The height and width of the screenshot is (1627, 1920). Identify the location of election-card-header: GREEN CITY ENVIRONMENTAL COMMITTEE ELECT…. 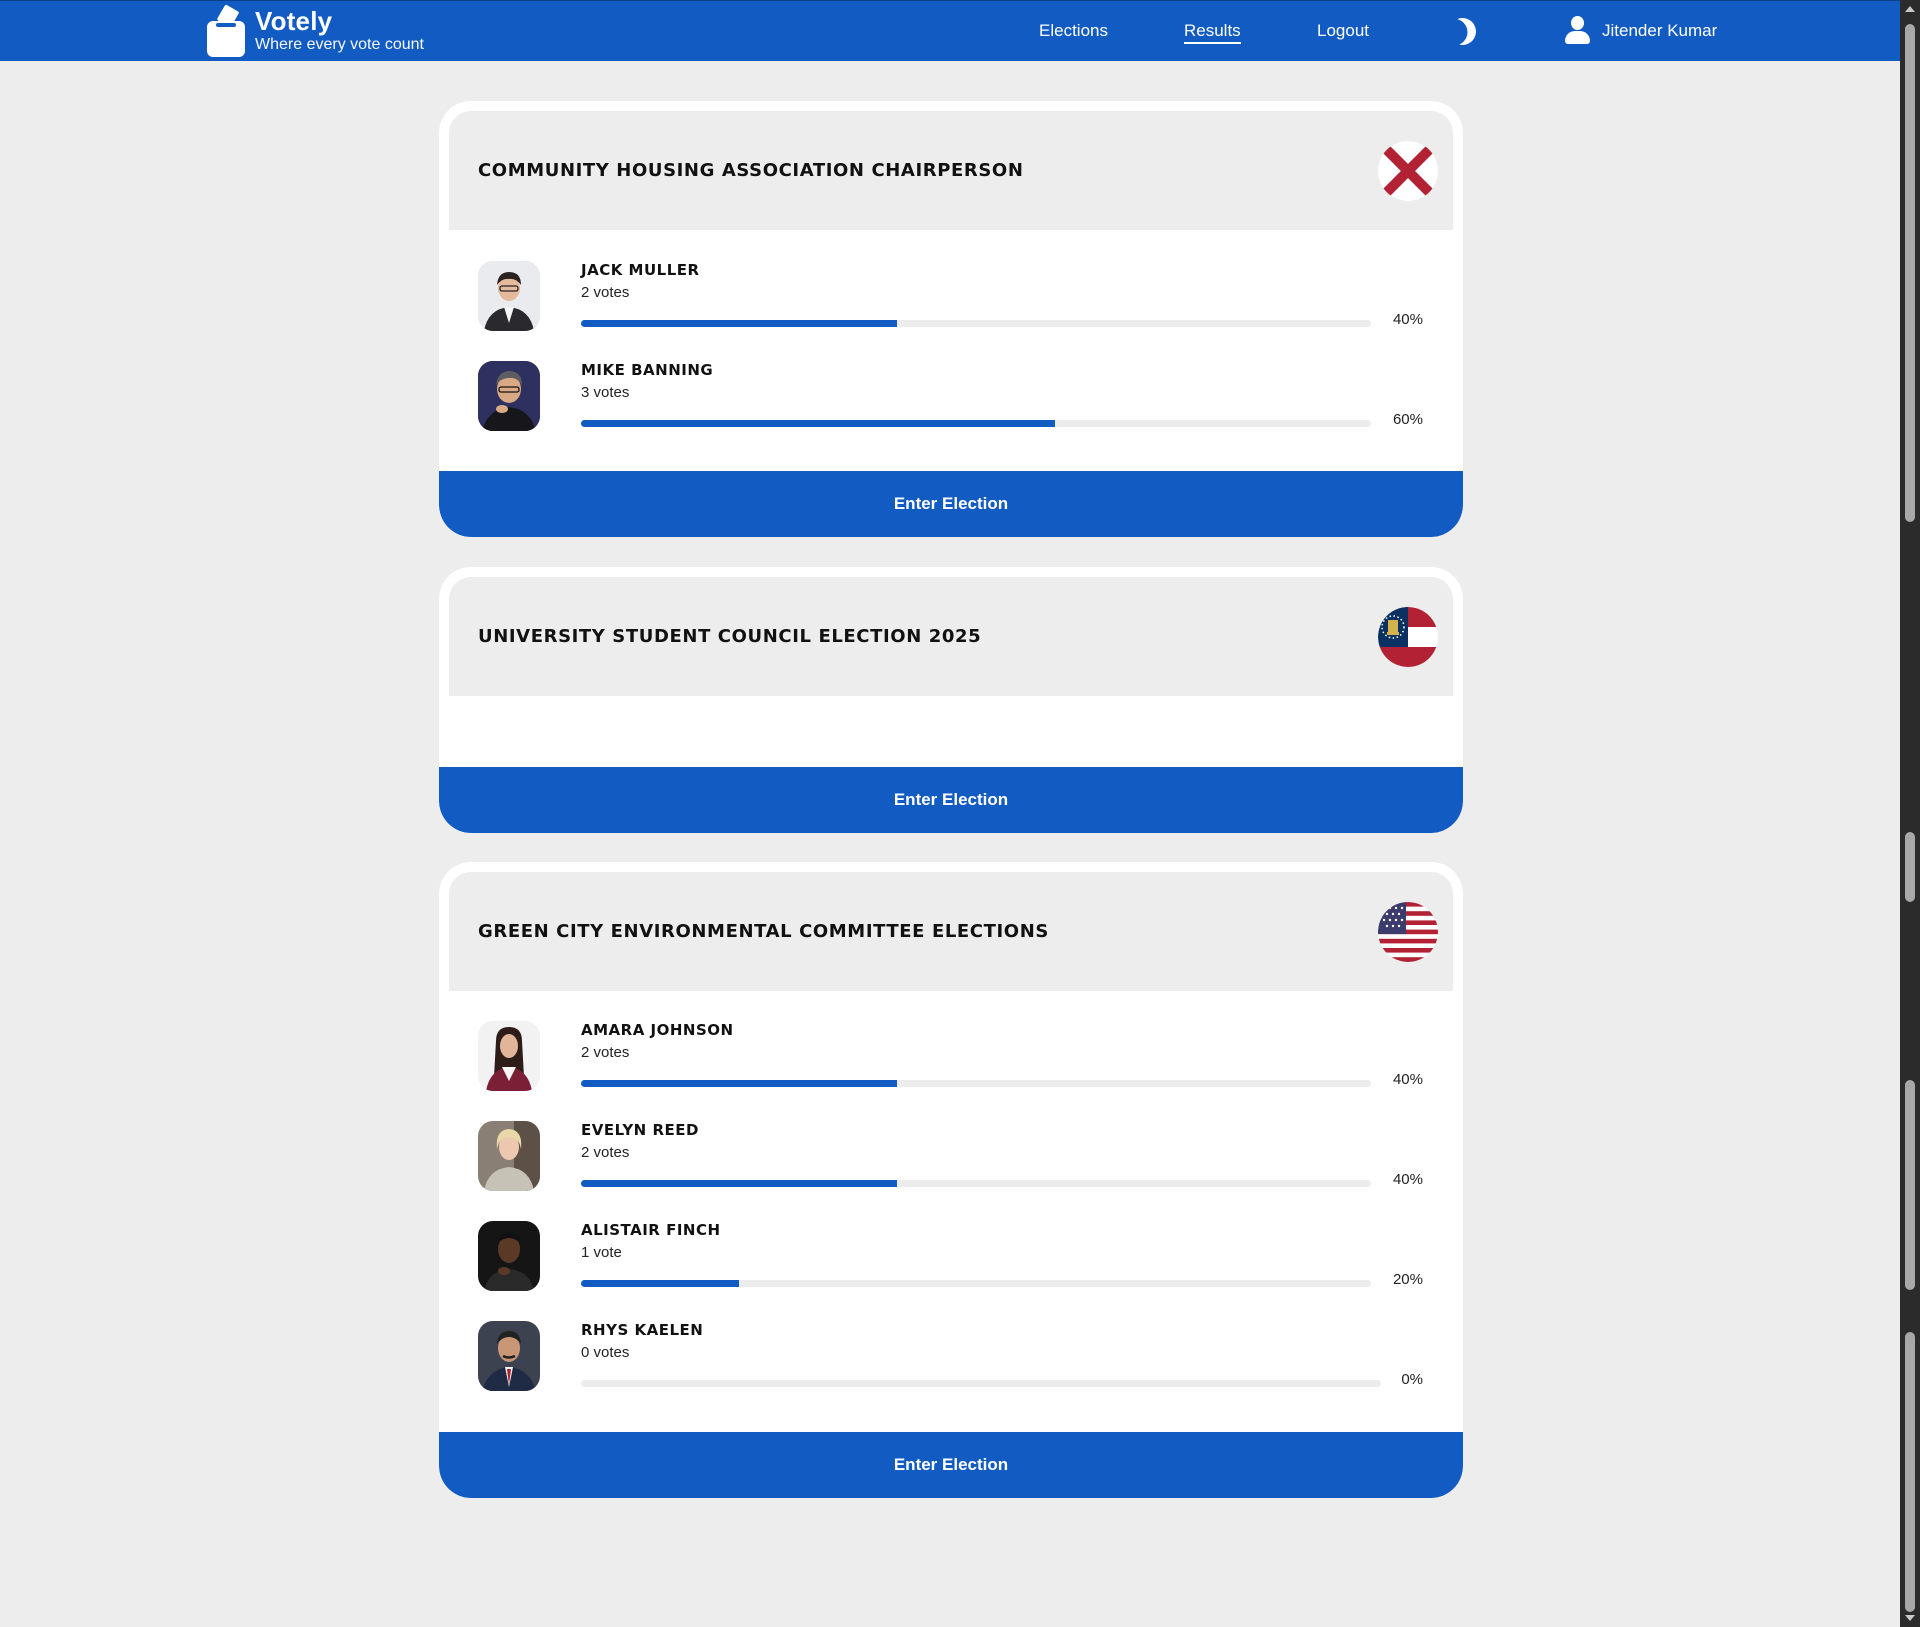
(951, 931).